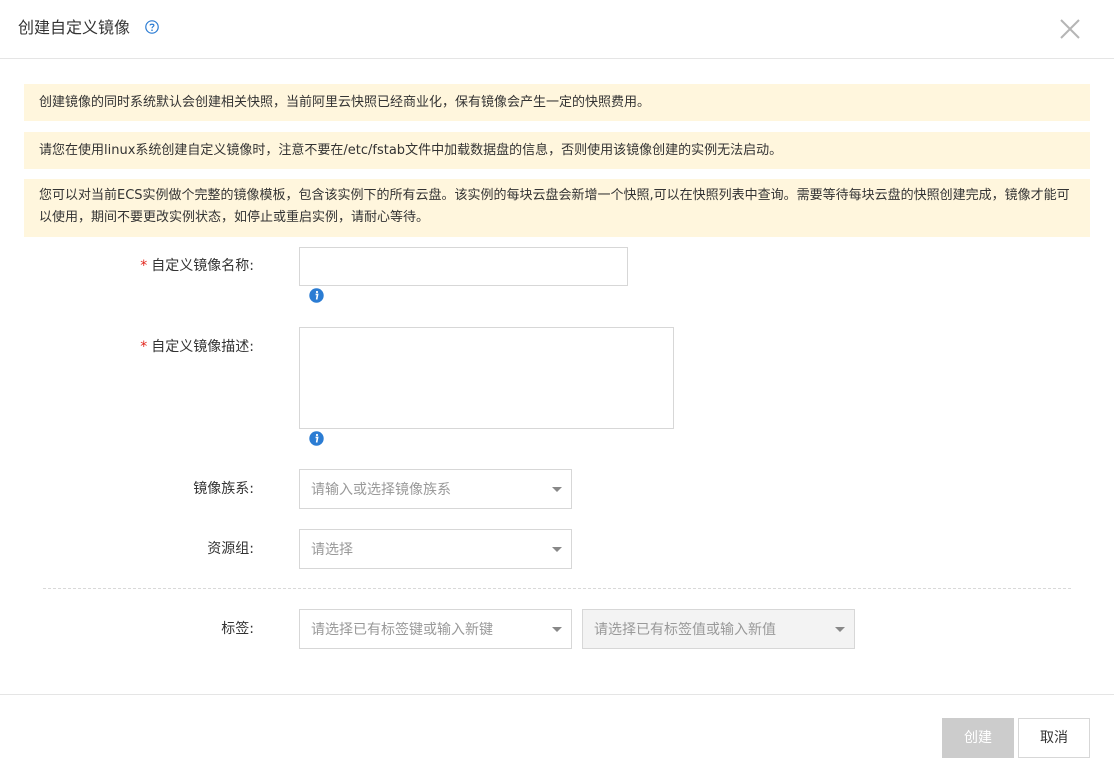 The image size is (1114, 779). What do you see at coordinates (557, 29) in the screenshot?
I see `dialog-header: 创建自定义镜像` at bounding box center [557, 29].